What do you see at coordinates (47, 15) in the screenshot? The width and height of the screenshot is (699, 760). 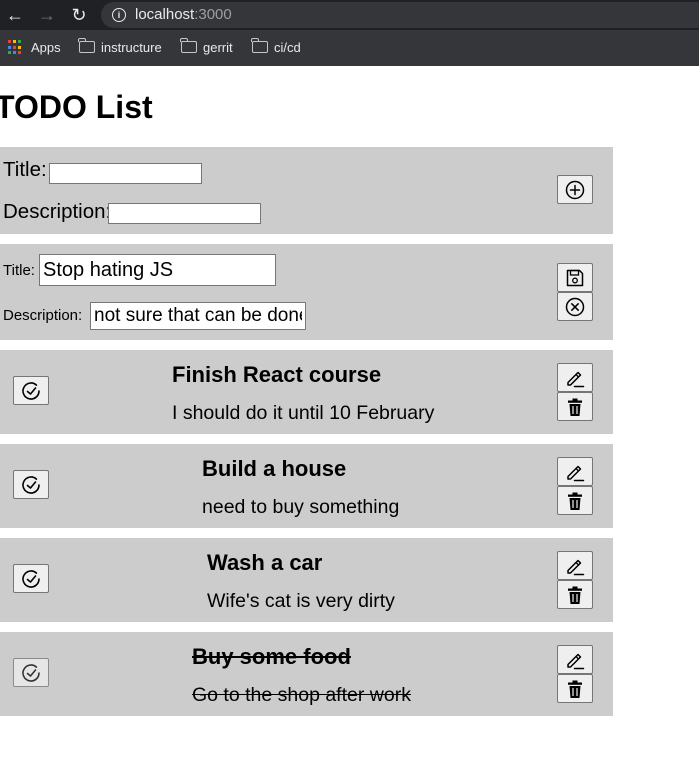 I see `arrow-right-icon: →` at bounding box center [47, 15].